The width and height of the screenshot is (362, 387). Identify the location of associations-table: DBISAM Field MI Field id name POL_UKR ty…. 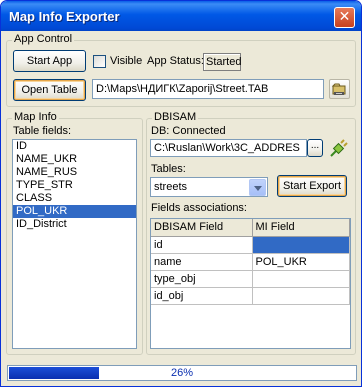
(250, 262).